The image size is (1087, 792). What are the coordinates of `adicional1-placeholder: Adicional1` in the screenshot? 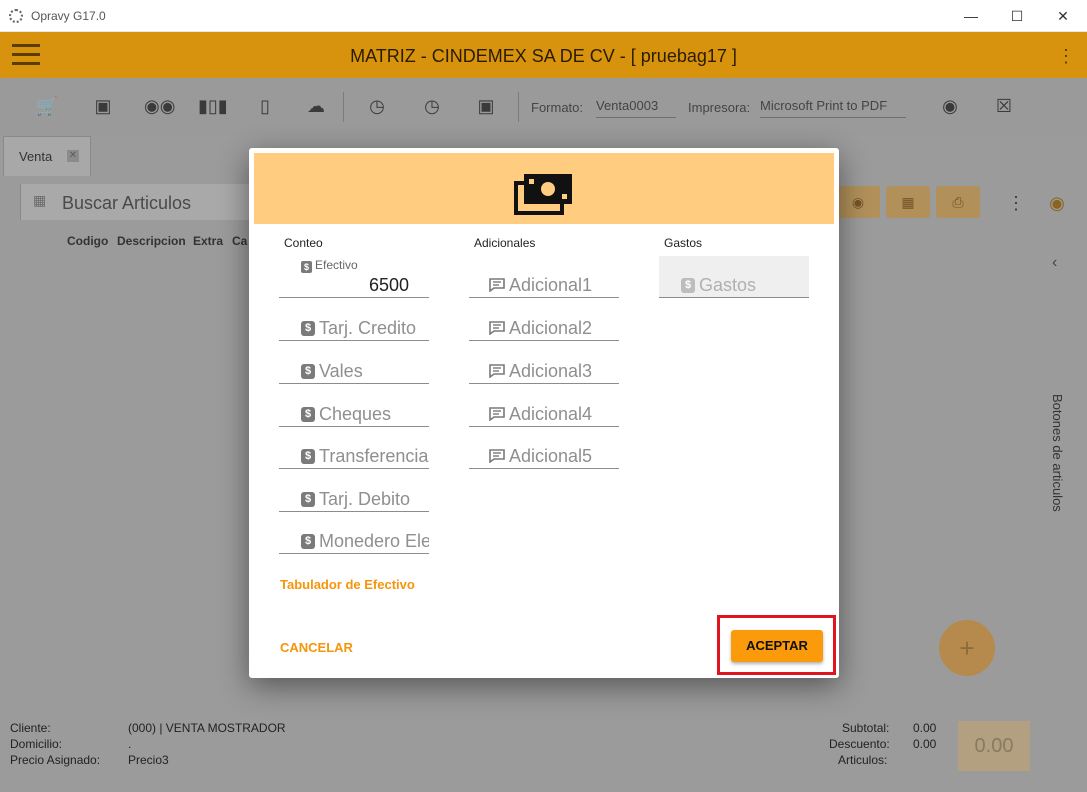 It's located at (551, 285).